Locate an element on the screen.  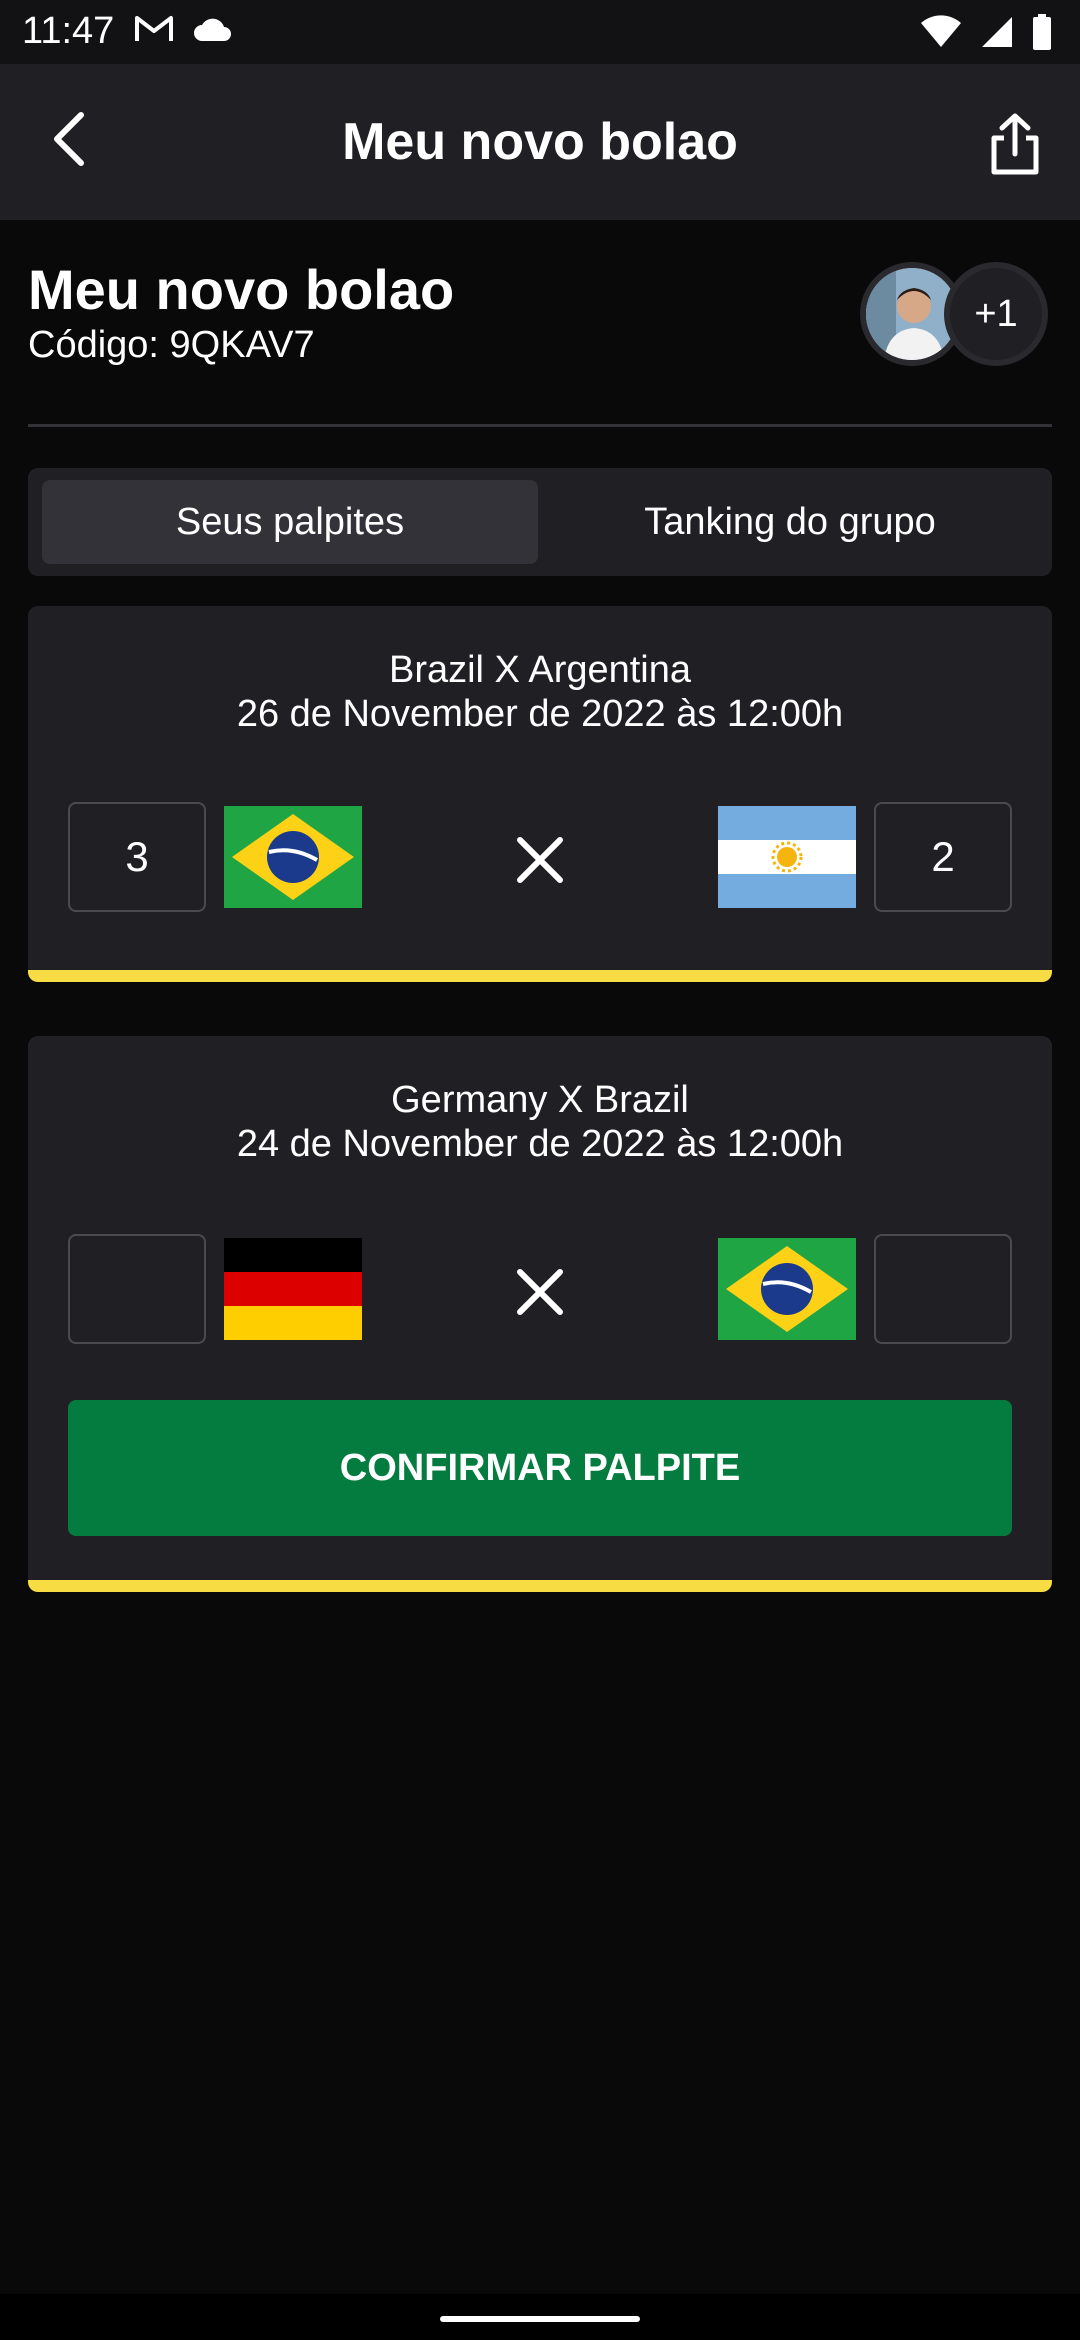
tab-ranking-do-grupo: Tanking do grupo is located at coordinates (790, 522).